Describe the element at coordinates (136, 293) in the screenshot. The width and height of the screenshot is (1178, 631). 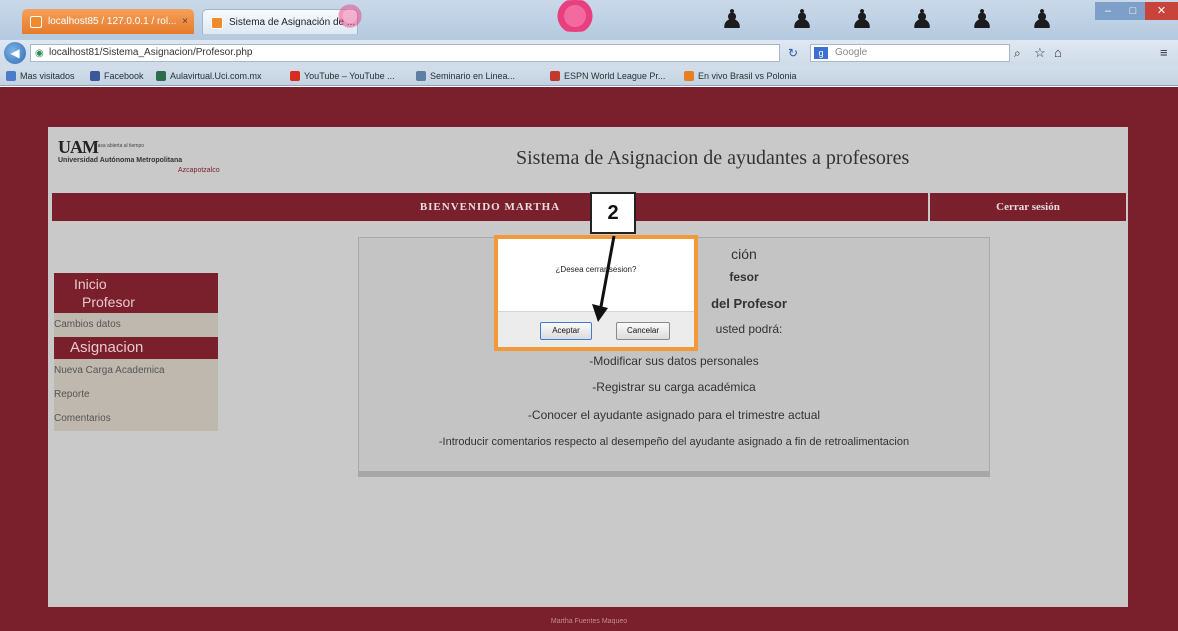
I see `sidebar-section-inicio: Inicio Profesor` at that location.